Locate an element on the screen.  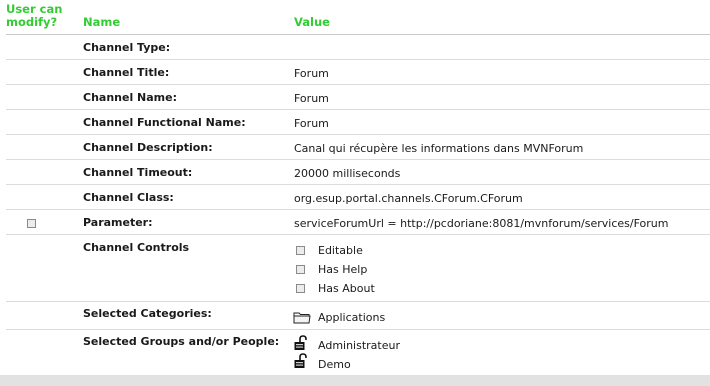
control-label: Editable is located at coordinates (340, 250).